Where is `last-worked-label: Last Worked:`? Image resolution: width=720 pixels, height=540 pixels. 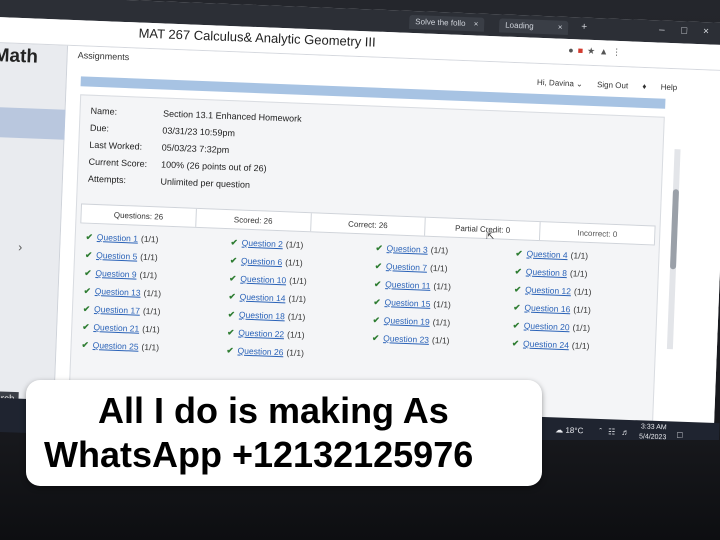 last-worked-label: Last Worked: is located at coordinates (116, 145).